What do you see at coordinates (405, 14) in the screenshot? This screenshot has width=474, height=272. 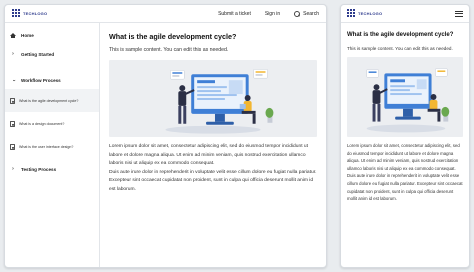 I see `mobile-top-navbar: TECHLOGO` at bounding box center [405, 14].